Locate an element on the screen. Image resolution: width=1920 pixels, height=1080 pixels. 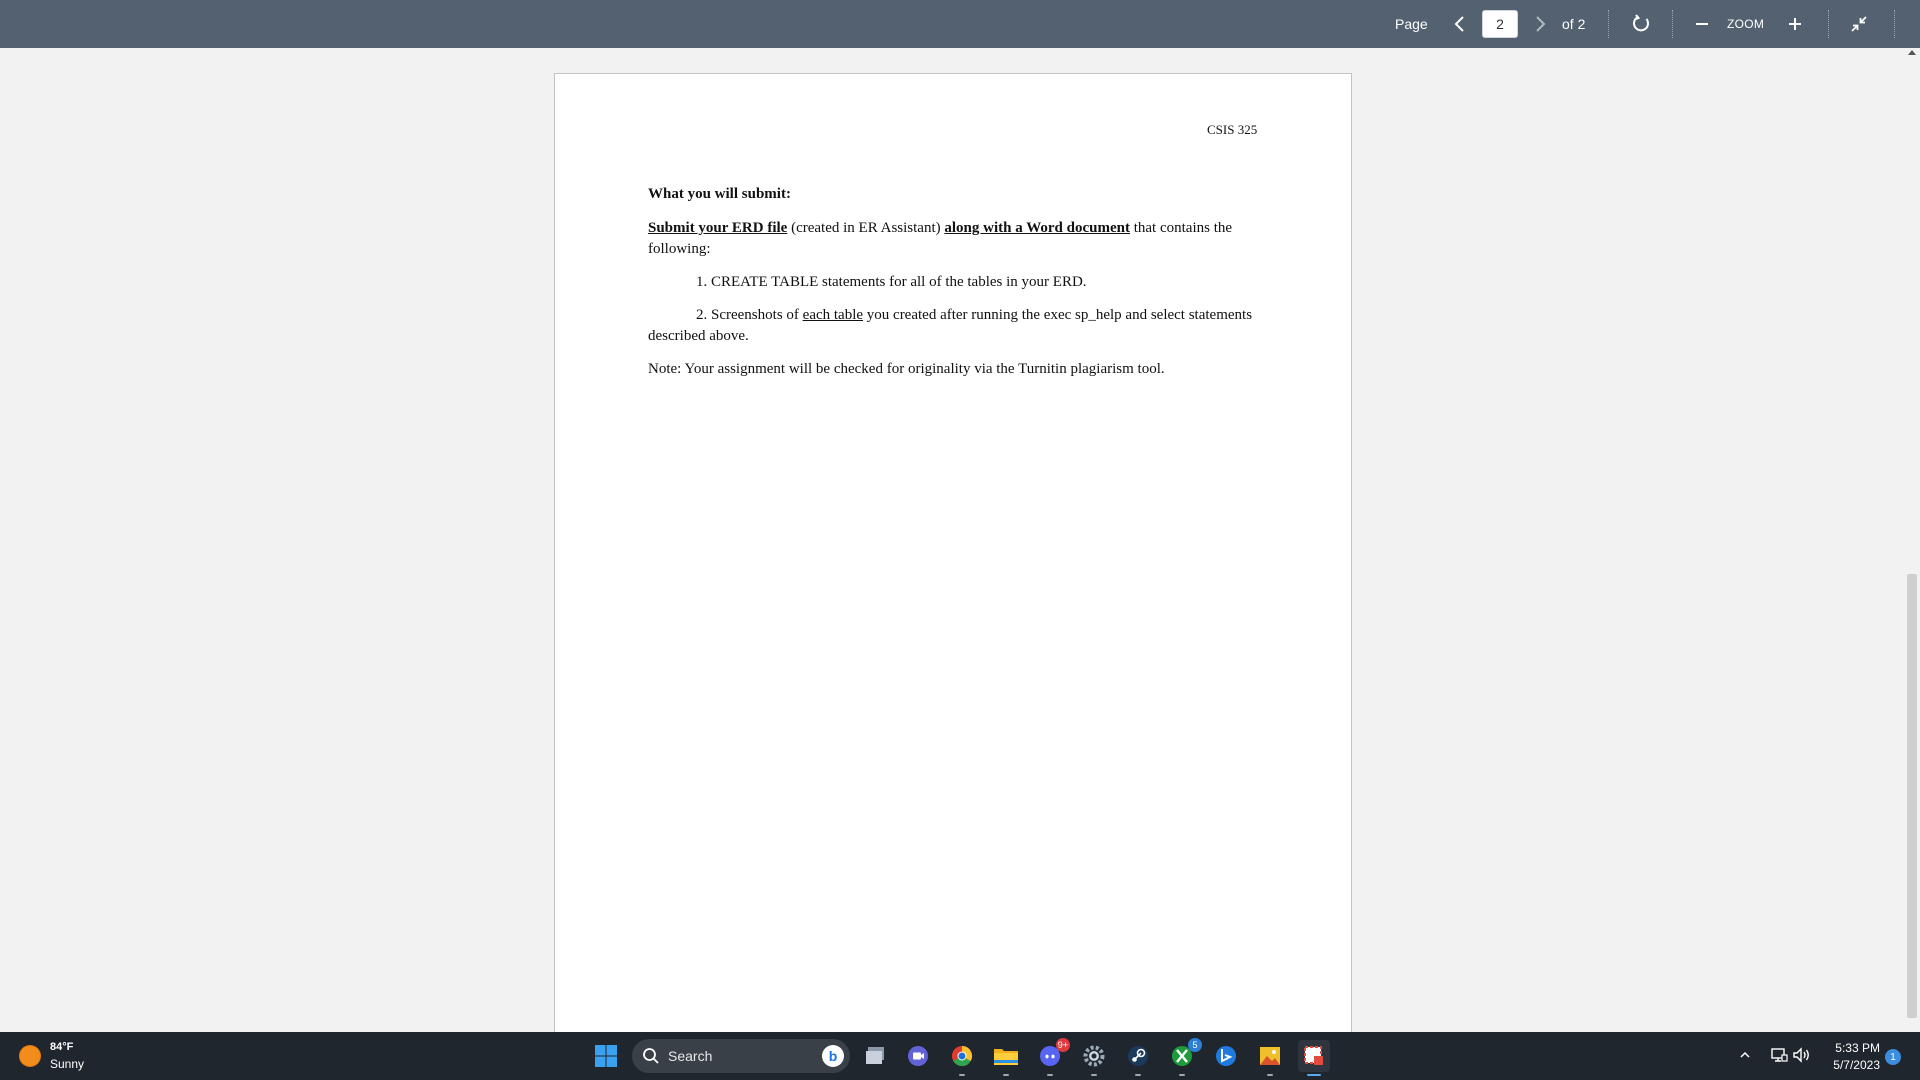
steam-button is located at coordinates (1138, 1058).